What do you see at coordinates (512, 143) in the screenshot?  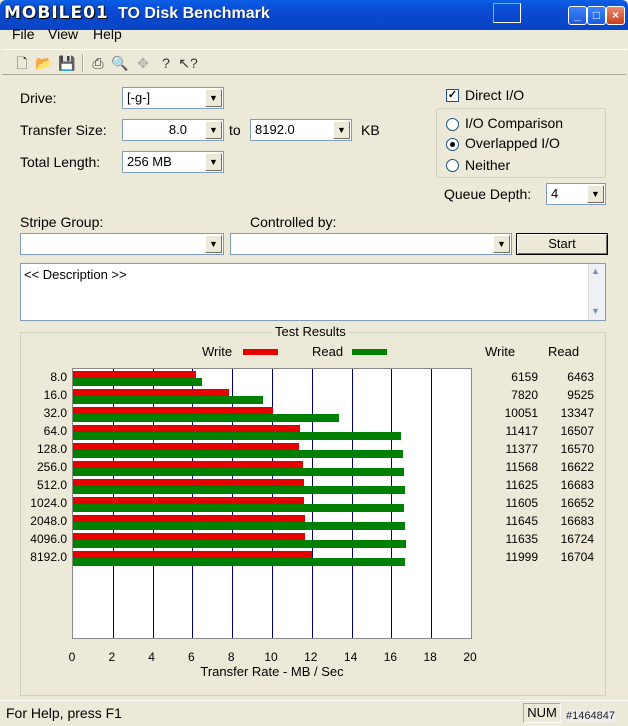 I see `radio-overlapped-io-label: Overlapped I/O` at bounding box center [512, 143].